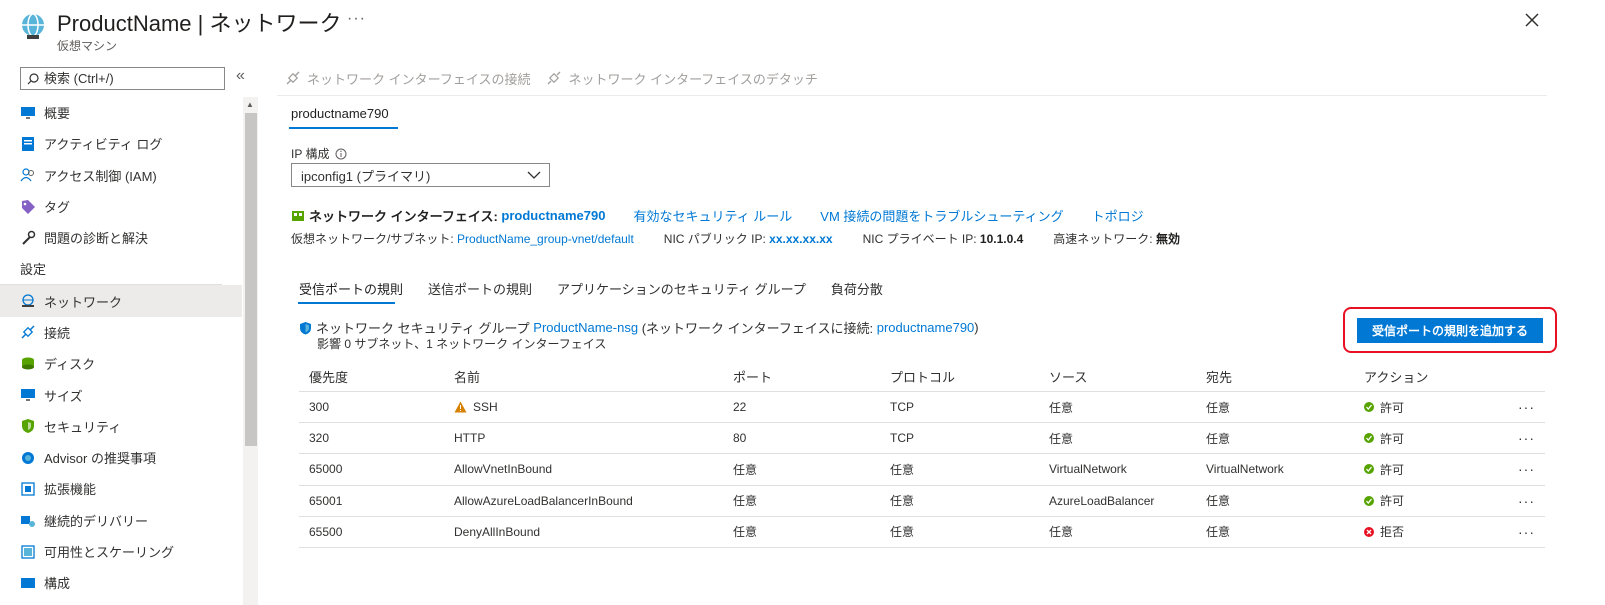 This screenshot has width=1605, height=605. Describe the element at coordinates (922, 532) in the screenshot. I see `table-row: 65500 DenyAllInBound 任意 任意 任意 任意 拒否 ···` at that location.